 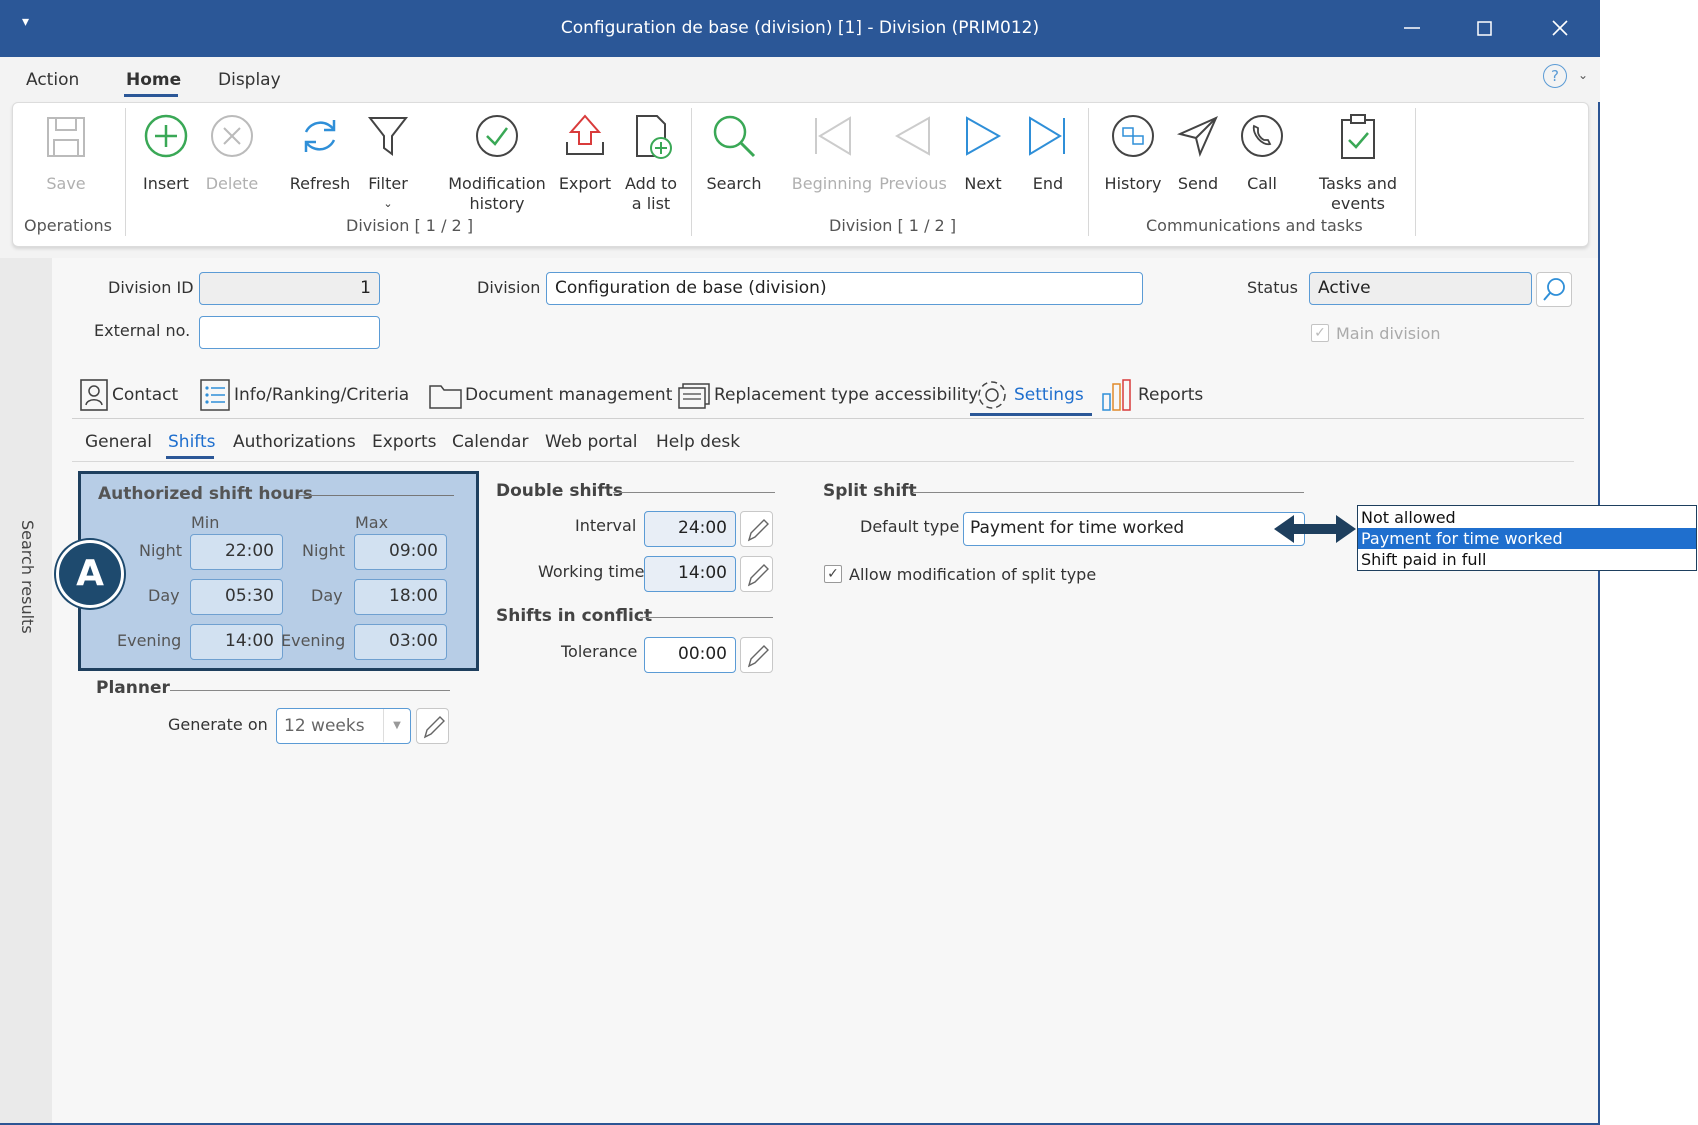 I want to click on tab-settings: Settings, so click(x=1029, y=395).